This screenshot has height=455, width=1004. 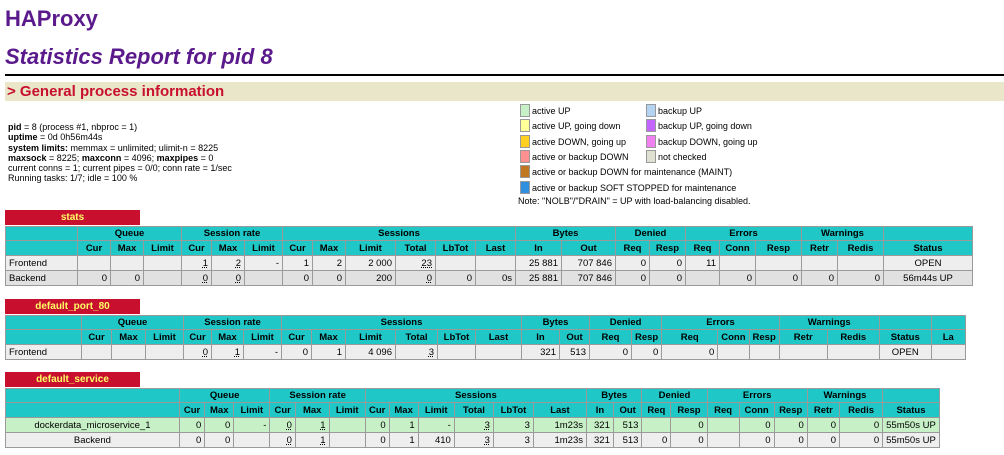 I want to click on table-row: Frontend 0 1-0 1 4 096 3 321 513 0 0 0 OPEN, so click(x=485, y=352).